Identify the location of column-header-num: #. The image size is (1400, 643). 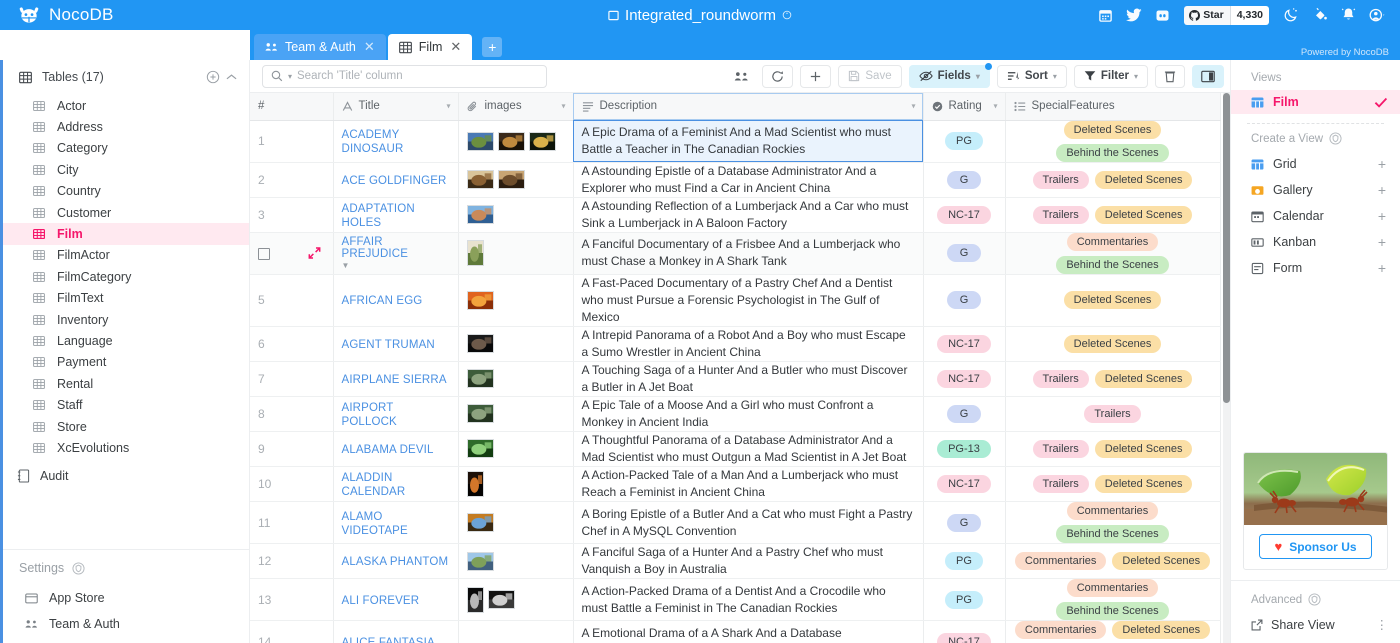
(292, 107).